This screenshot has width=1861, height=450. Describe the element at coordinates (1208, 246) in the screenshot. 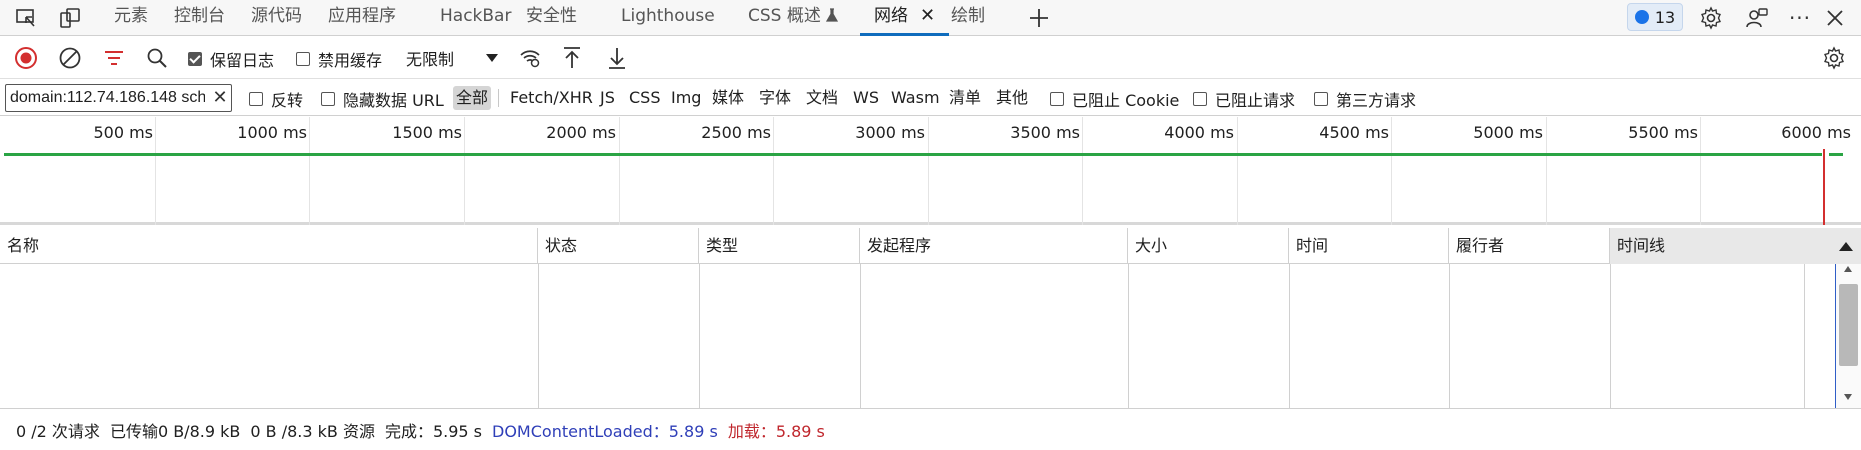

I see `column-header-size: 大小` at that location.